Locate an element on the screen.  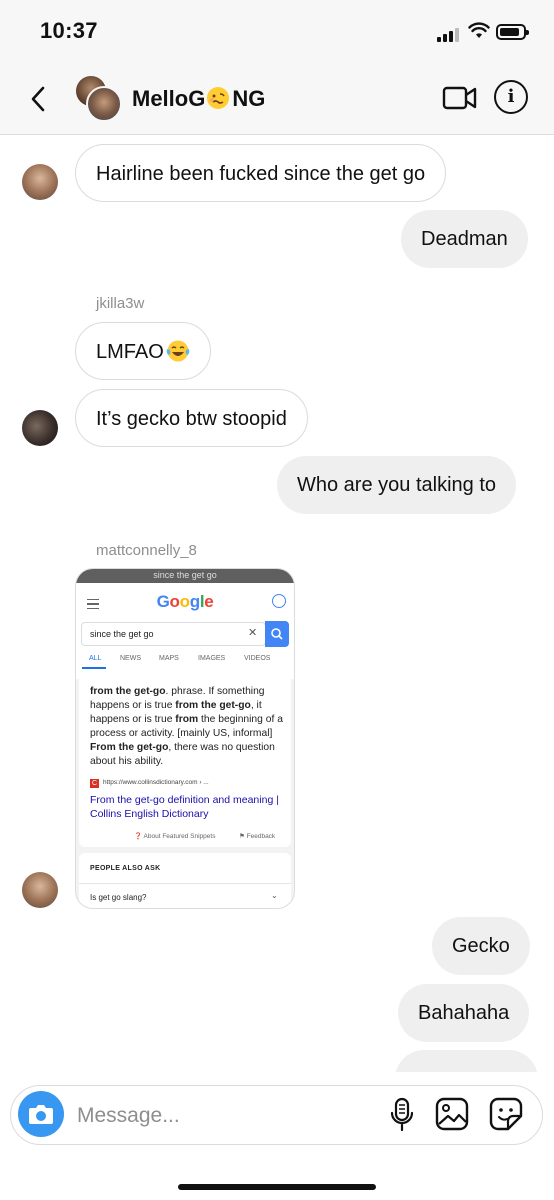
tab-all: ALL is located at coordinates (95, 658).